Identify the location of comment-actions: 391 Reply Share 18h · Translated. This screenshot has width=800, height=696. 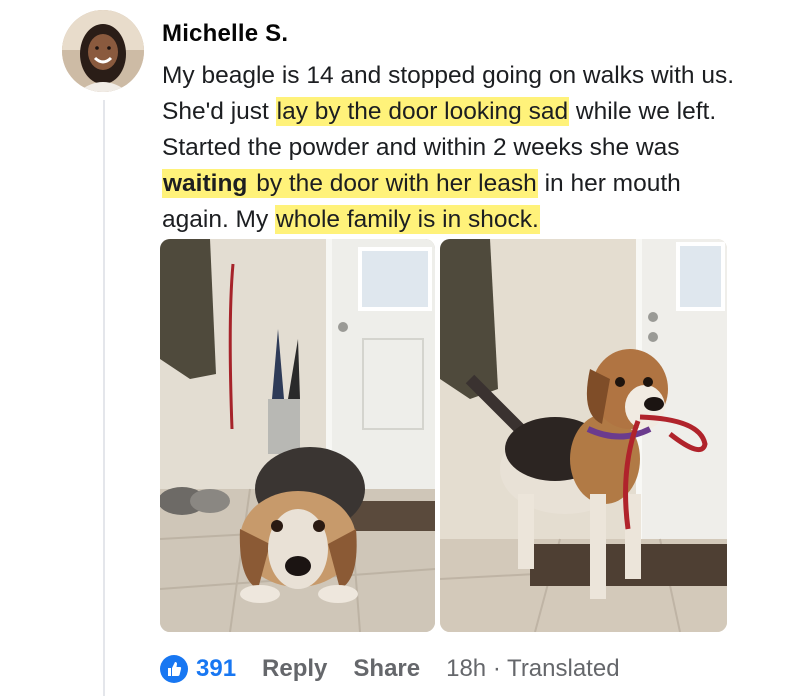
(390, 669).